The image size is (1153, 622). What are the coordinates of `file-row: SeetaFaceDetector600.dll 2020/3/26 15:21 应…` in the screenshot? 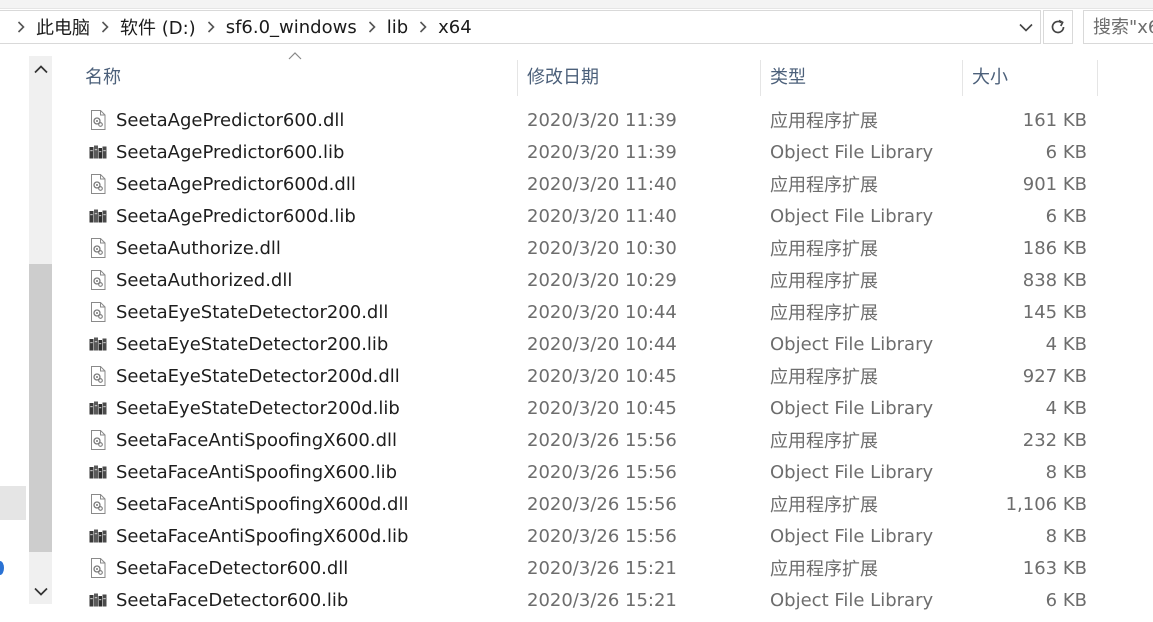 It's located at (591, 568).